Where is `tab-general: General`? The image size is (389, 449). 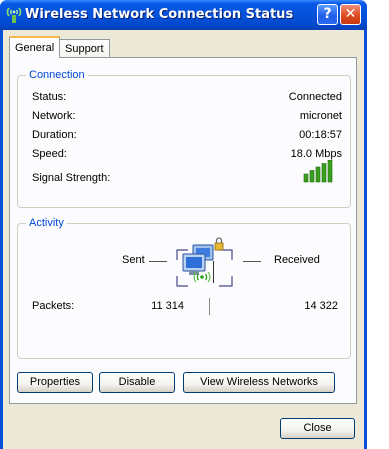 tab-general: General is located at coordinates (35, 47).